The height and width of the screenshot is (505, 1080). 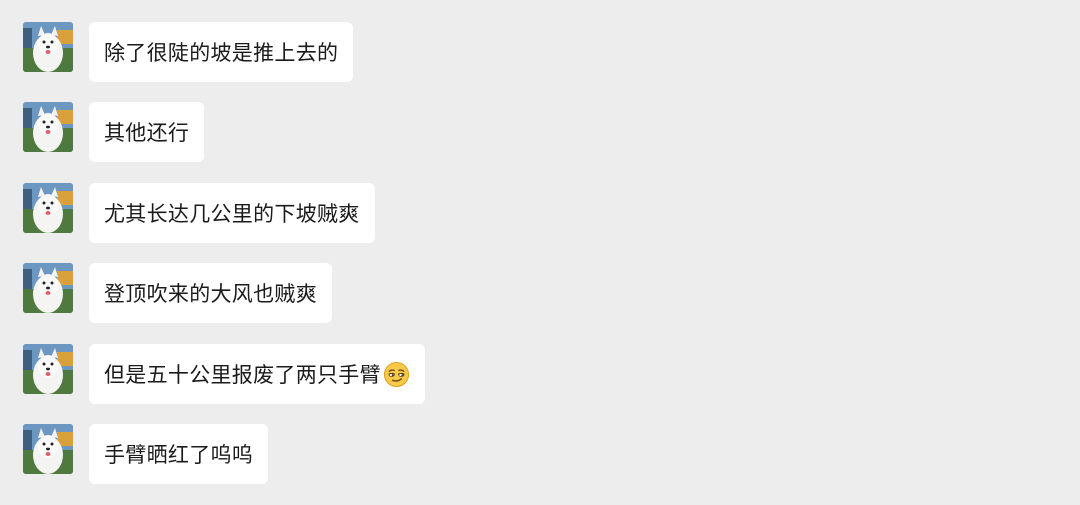 I want to click on message-bubble: 尤其长达几公里的下坡贼爽, so click(x=232, y=213).